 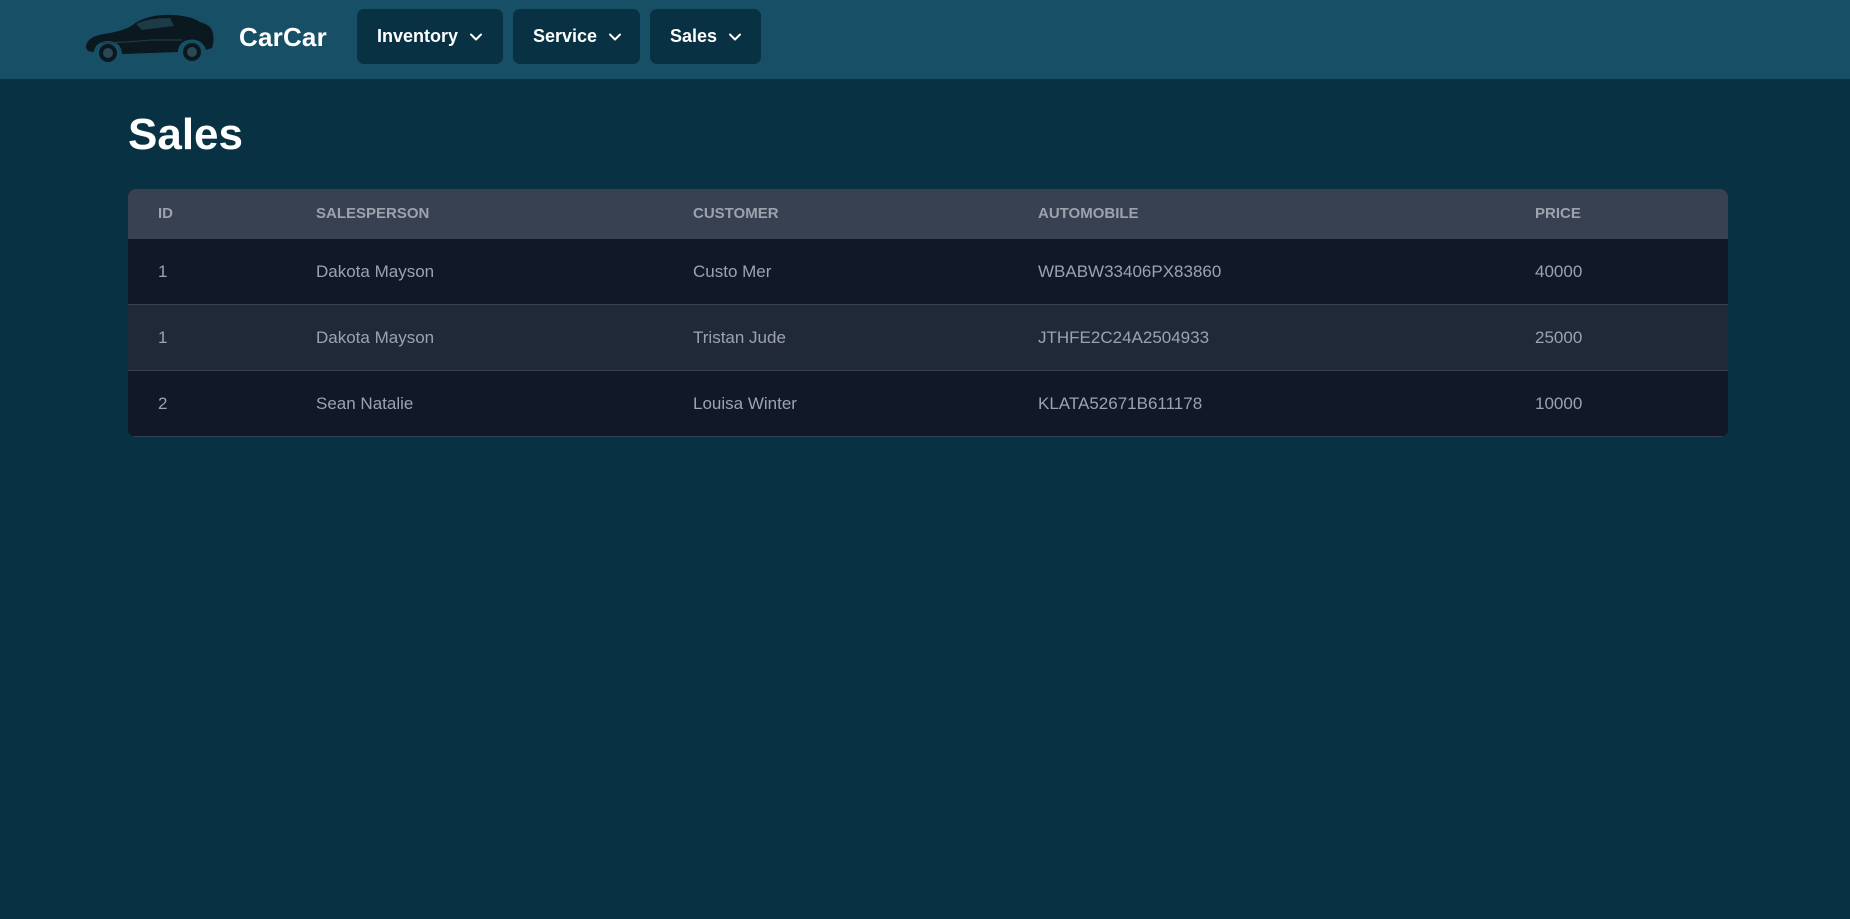 I want to click on column-header-customer: CUSTOMER, so click(x=736, y=213).